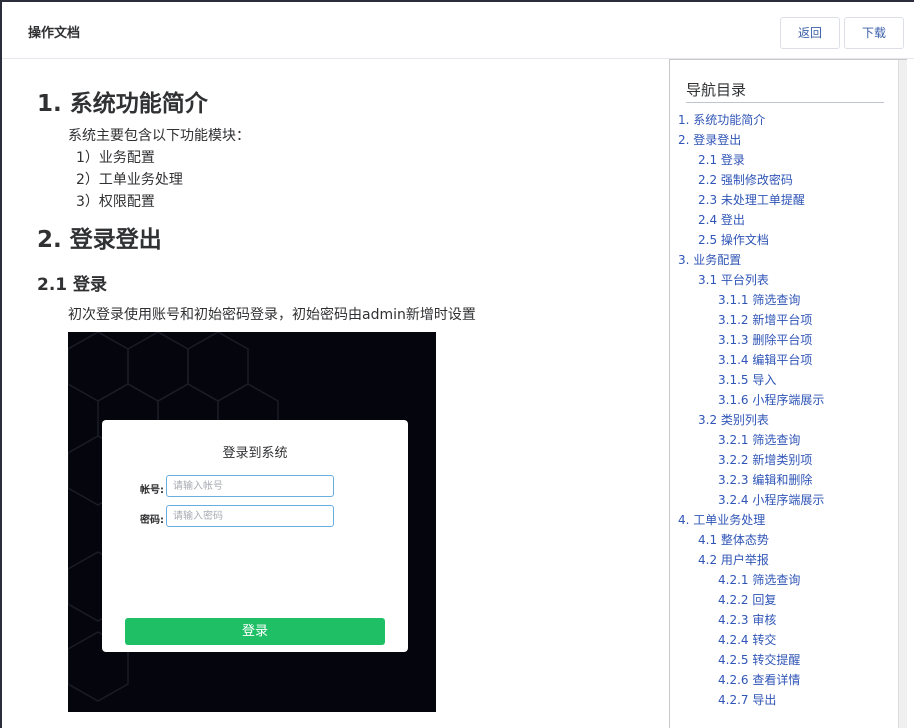  What do you see at coordinates (765, 339) in the screenshot?
I see `nav-item: 3.1.3 删除平台项` at bounding box center [765, 339].